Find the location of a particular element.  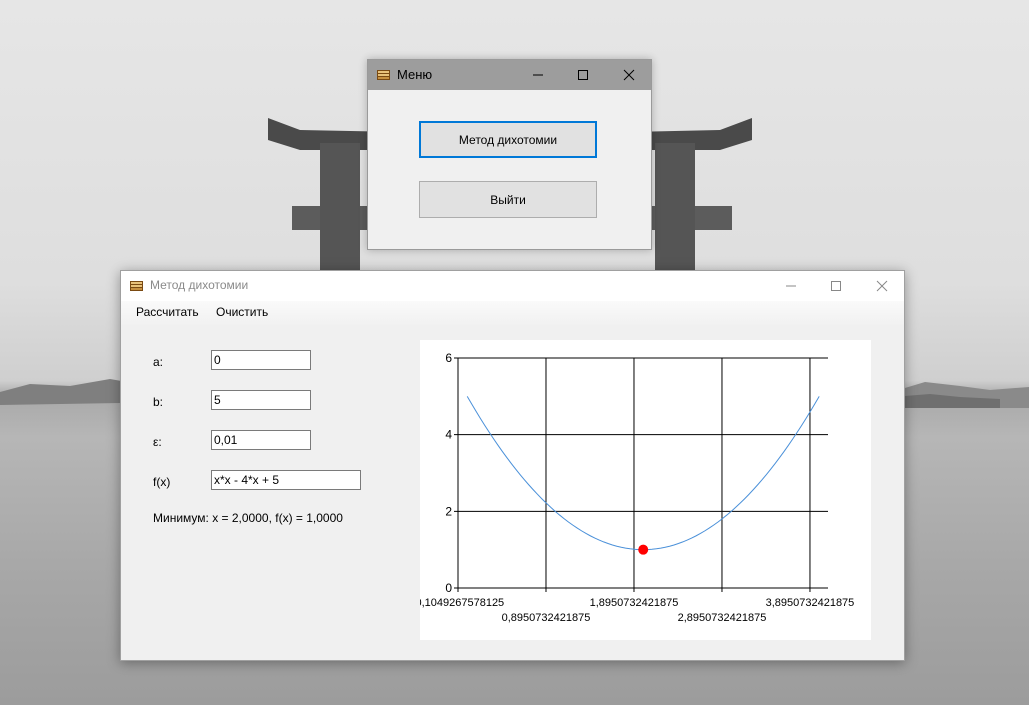

dichotomy-method-button: Метод дихотомии is located at coordinates (508, 139).